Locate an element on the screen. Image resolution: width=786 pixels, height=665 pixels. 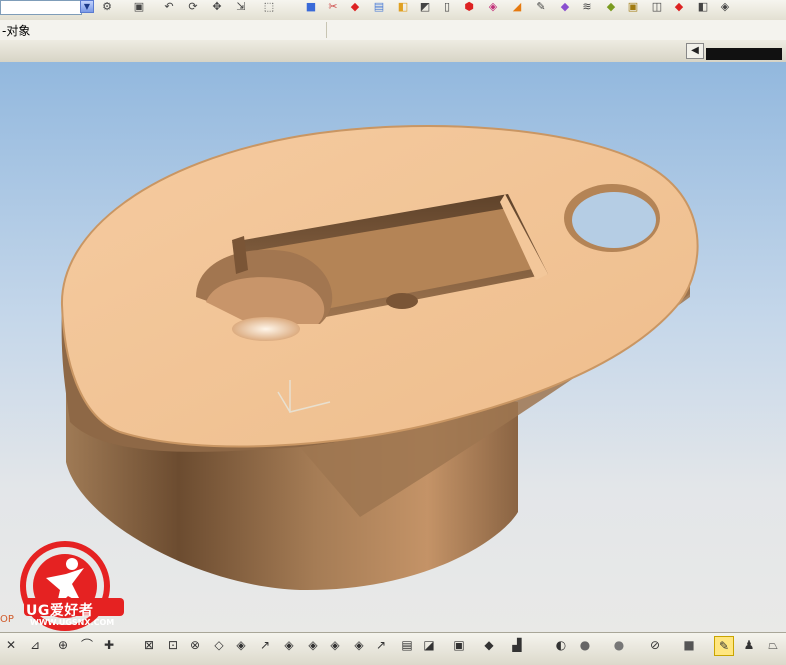
eraser-icon: ◢ is located at coordinates (517, 6).